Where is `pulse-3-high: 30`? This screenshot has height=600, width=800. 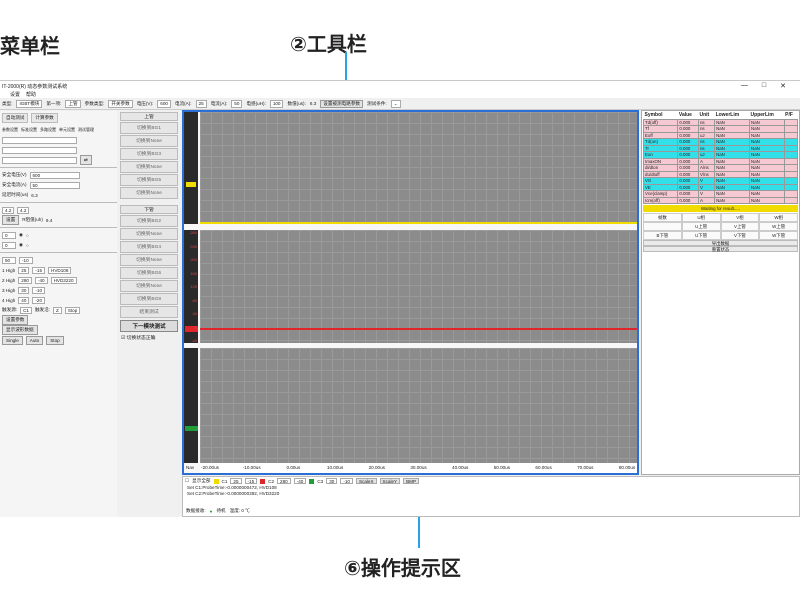 pulse-3-high: 30 is located at coordinates (24, 290).